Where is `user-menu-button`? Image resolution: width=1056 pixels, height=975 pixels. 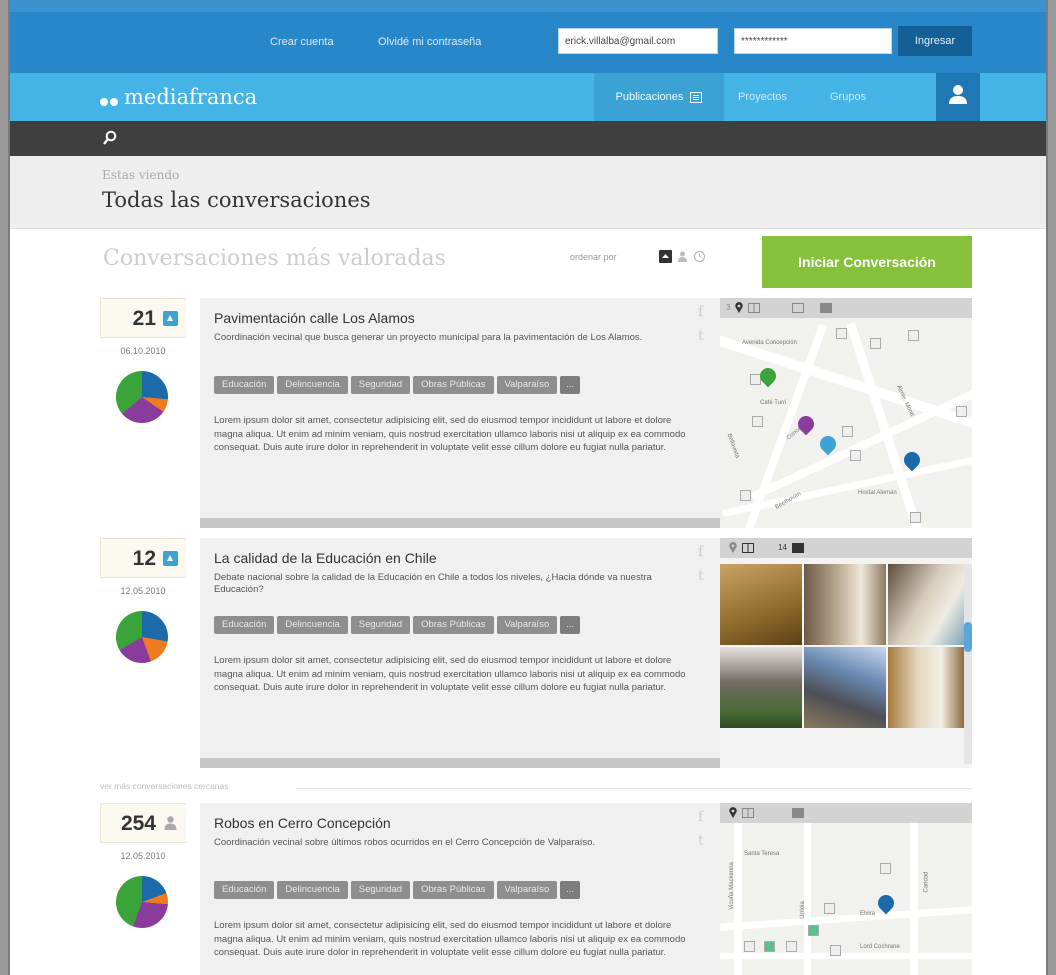
user-menu-button is located at coordinates (958, 97).